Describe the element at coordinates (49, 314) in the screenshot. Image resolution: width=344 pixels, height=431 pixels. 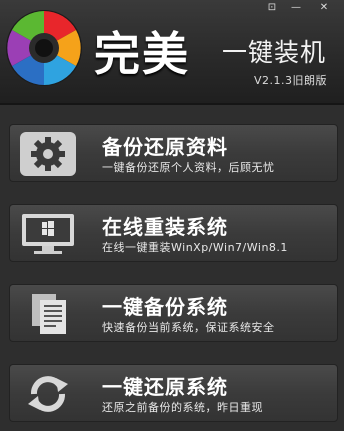
I see `documents-icon` at that location.